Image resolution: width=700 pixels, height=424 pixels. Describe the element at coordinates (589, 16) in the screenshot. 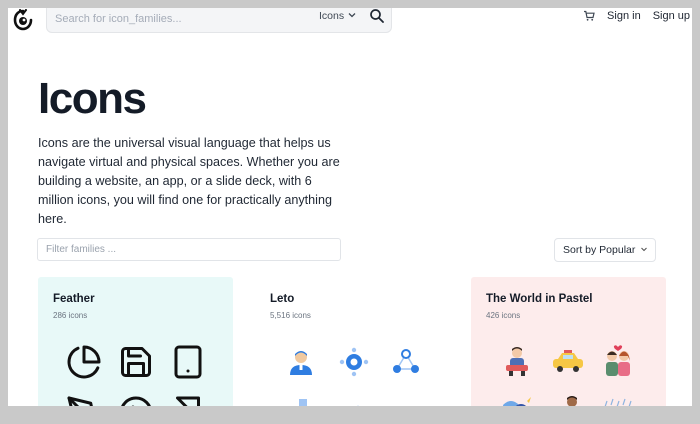

I see `cart-icon` at that location.